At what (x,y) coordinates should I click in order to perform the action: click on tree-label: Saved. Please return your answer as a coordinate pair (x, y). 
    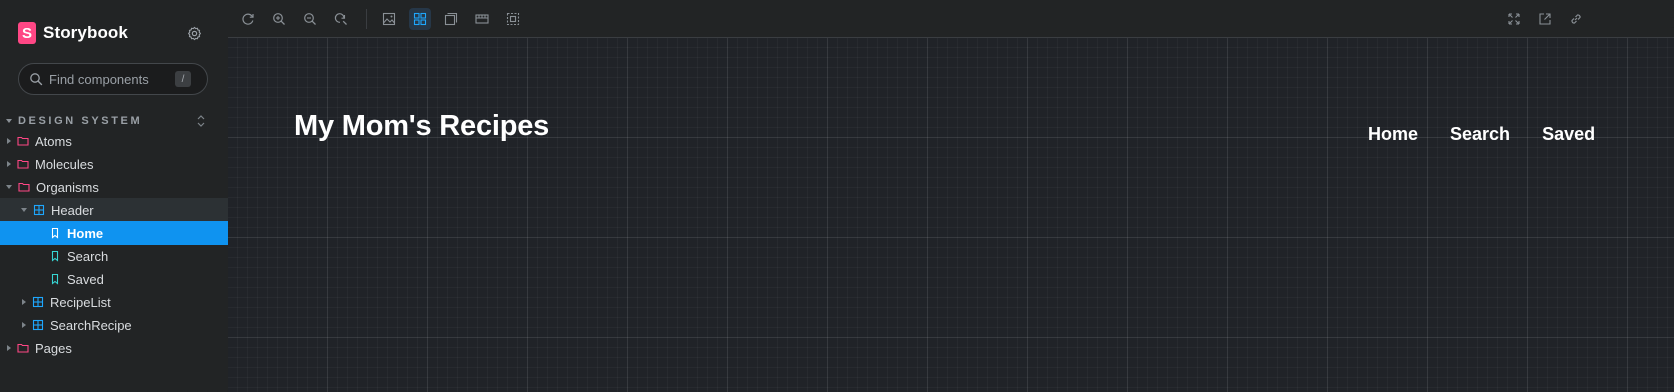
    Looking at the image, I should click on (85, 279).